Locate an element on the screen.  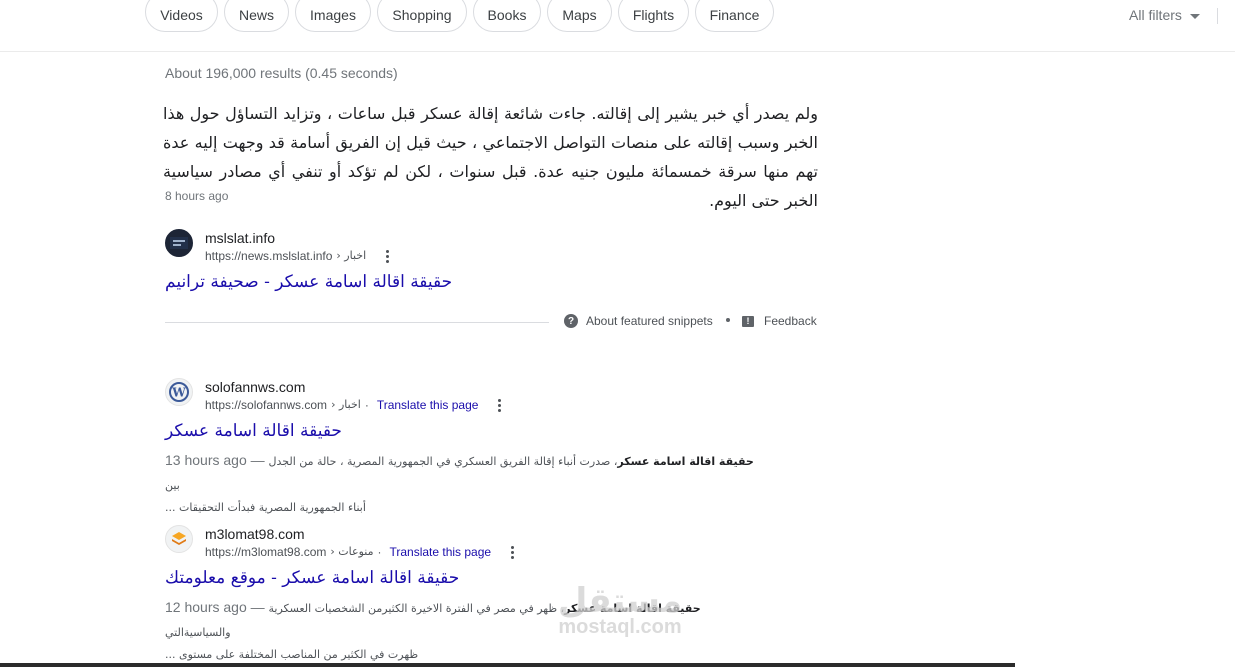
svg-text: W is located at coordinates (178, 393).